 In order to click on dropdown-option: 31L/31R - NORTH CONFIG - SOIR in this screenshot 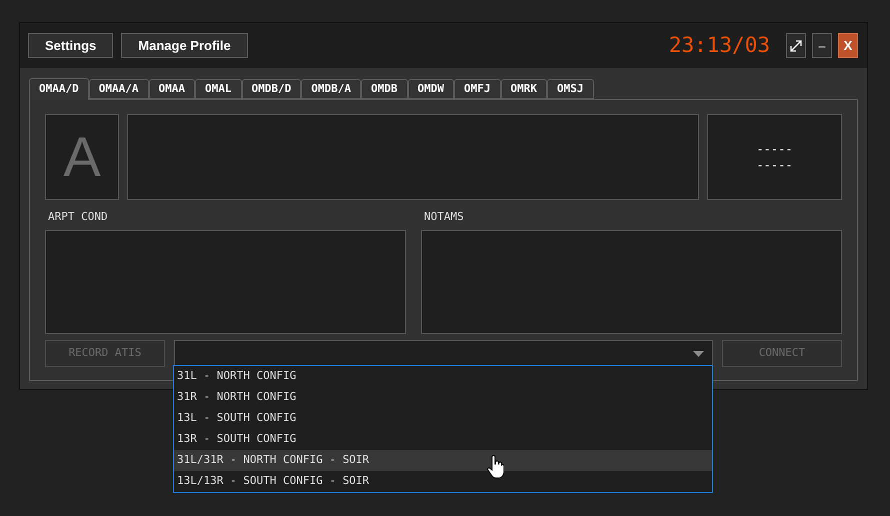, I will do `click(443, 460)`.